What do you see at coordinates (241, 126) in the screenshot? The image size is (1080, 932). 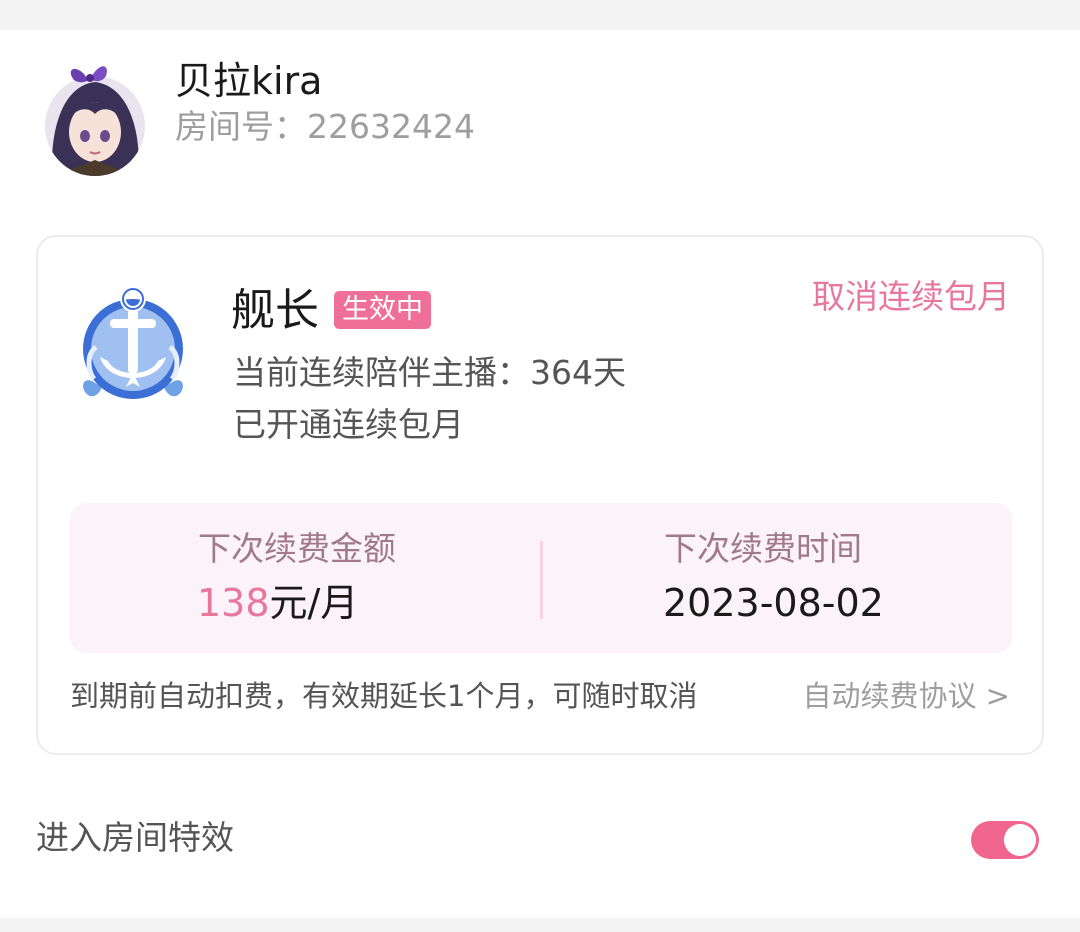 I see `room-number-label: 房间号：` at bounding box center [241, 126].